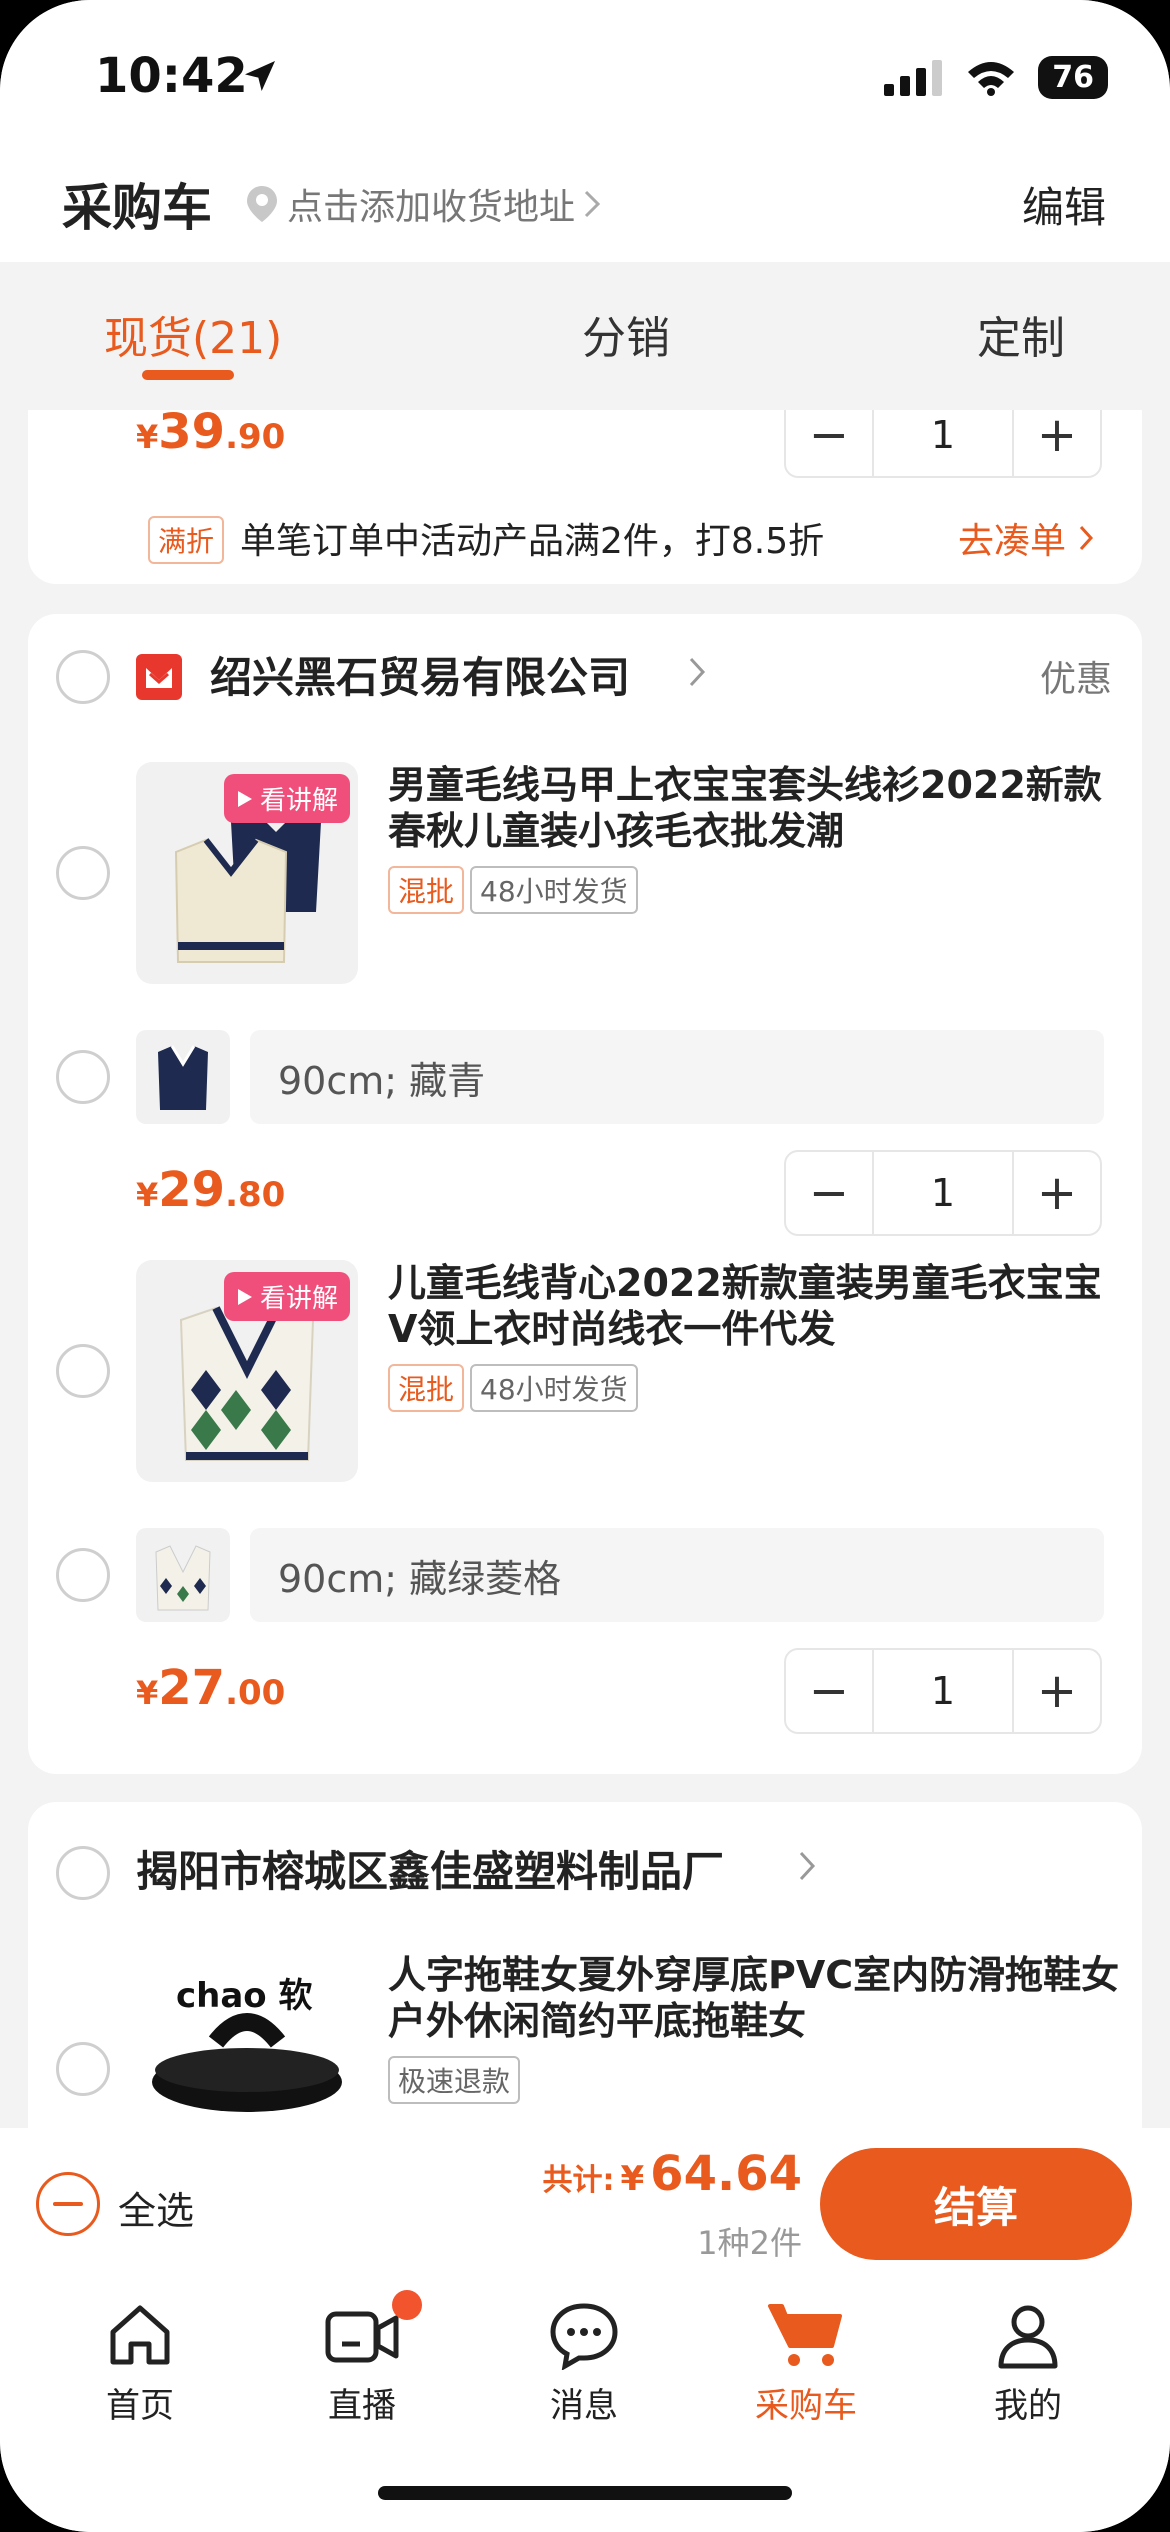  I want to click on active-tab-indicator, so click(188, 375).